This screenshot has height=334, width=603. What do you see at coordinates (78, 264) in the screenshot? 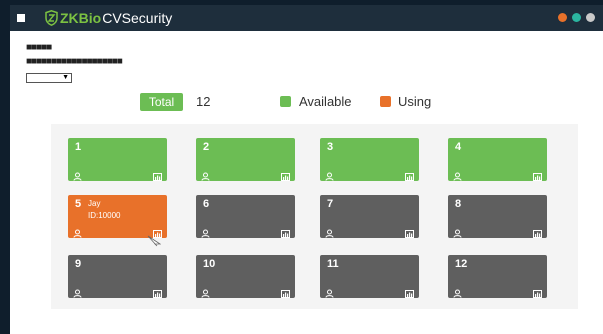
I see `station-number: 9` at bounding box center [78, 264].